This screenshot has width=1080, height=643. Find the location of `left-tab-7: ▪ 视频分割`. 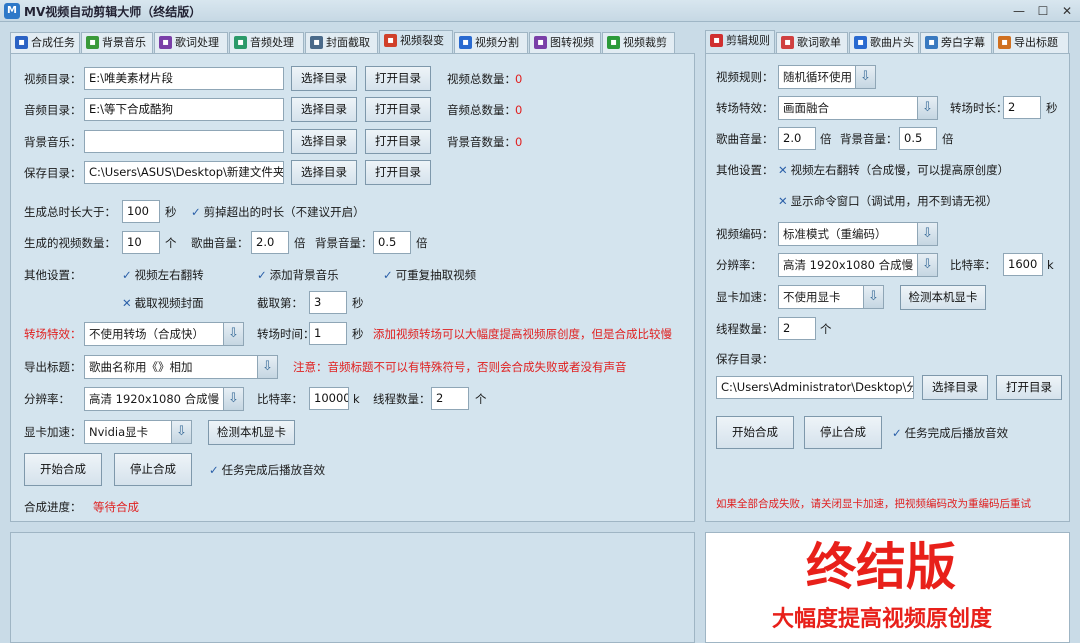

left-tab-7: ▪ 视频分割 is located at coordinates (491, 42).